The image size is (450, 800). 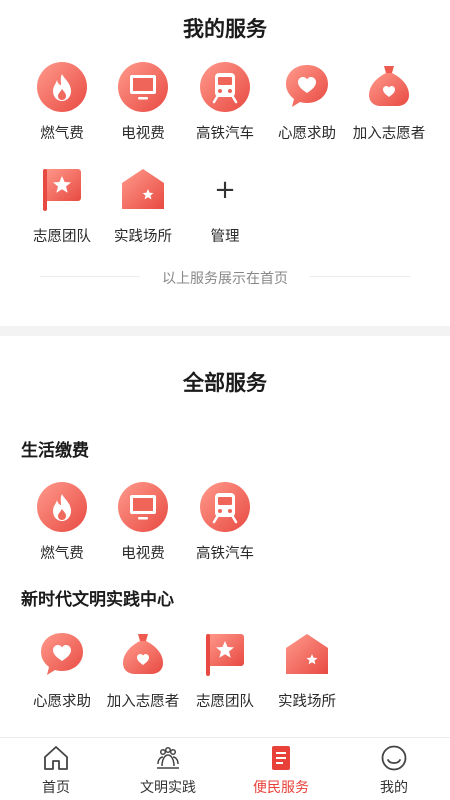 I want to click on tab-label: 我的, so click(x=394, y=788).